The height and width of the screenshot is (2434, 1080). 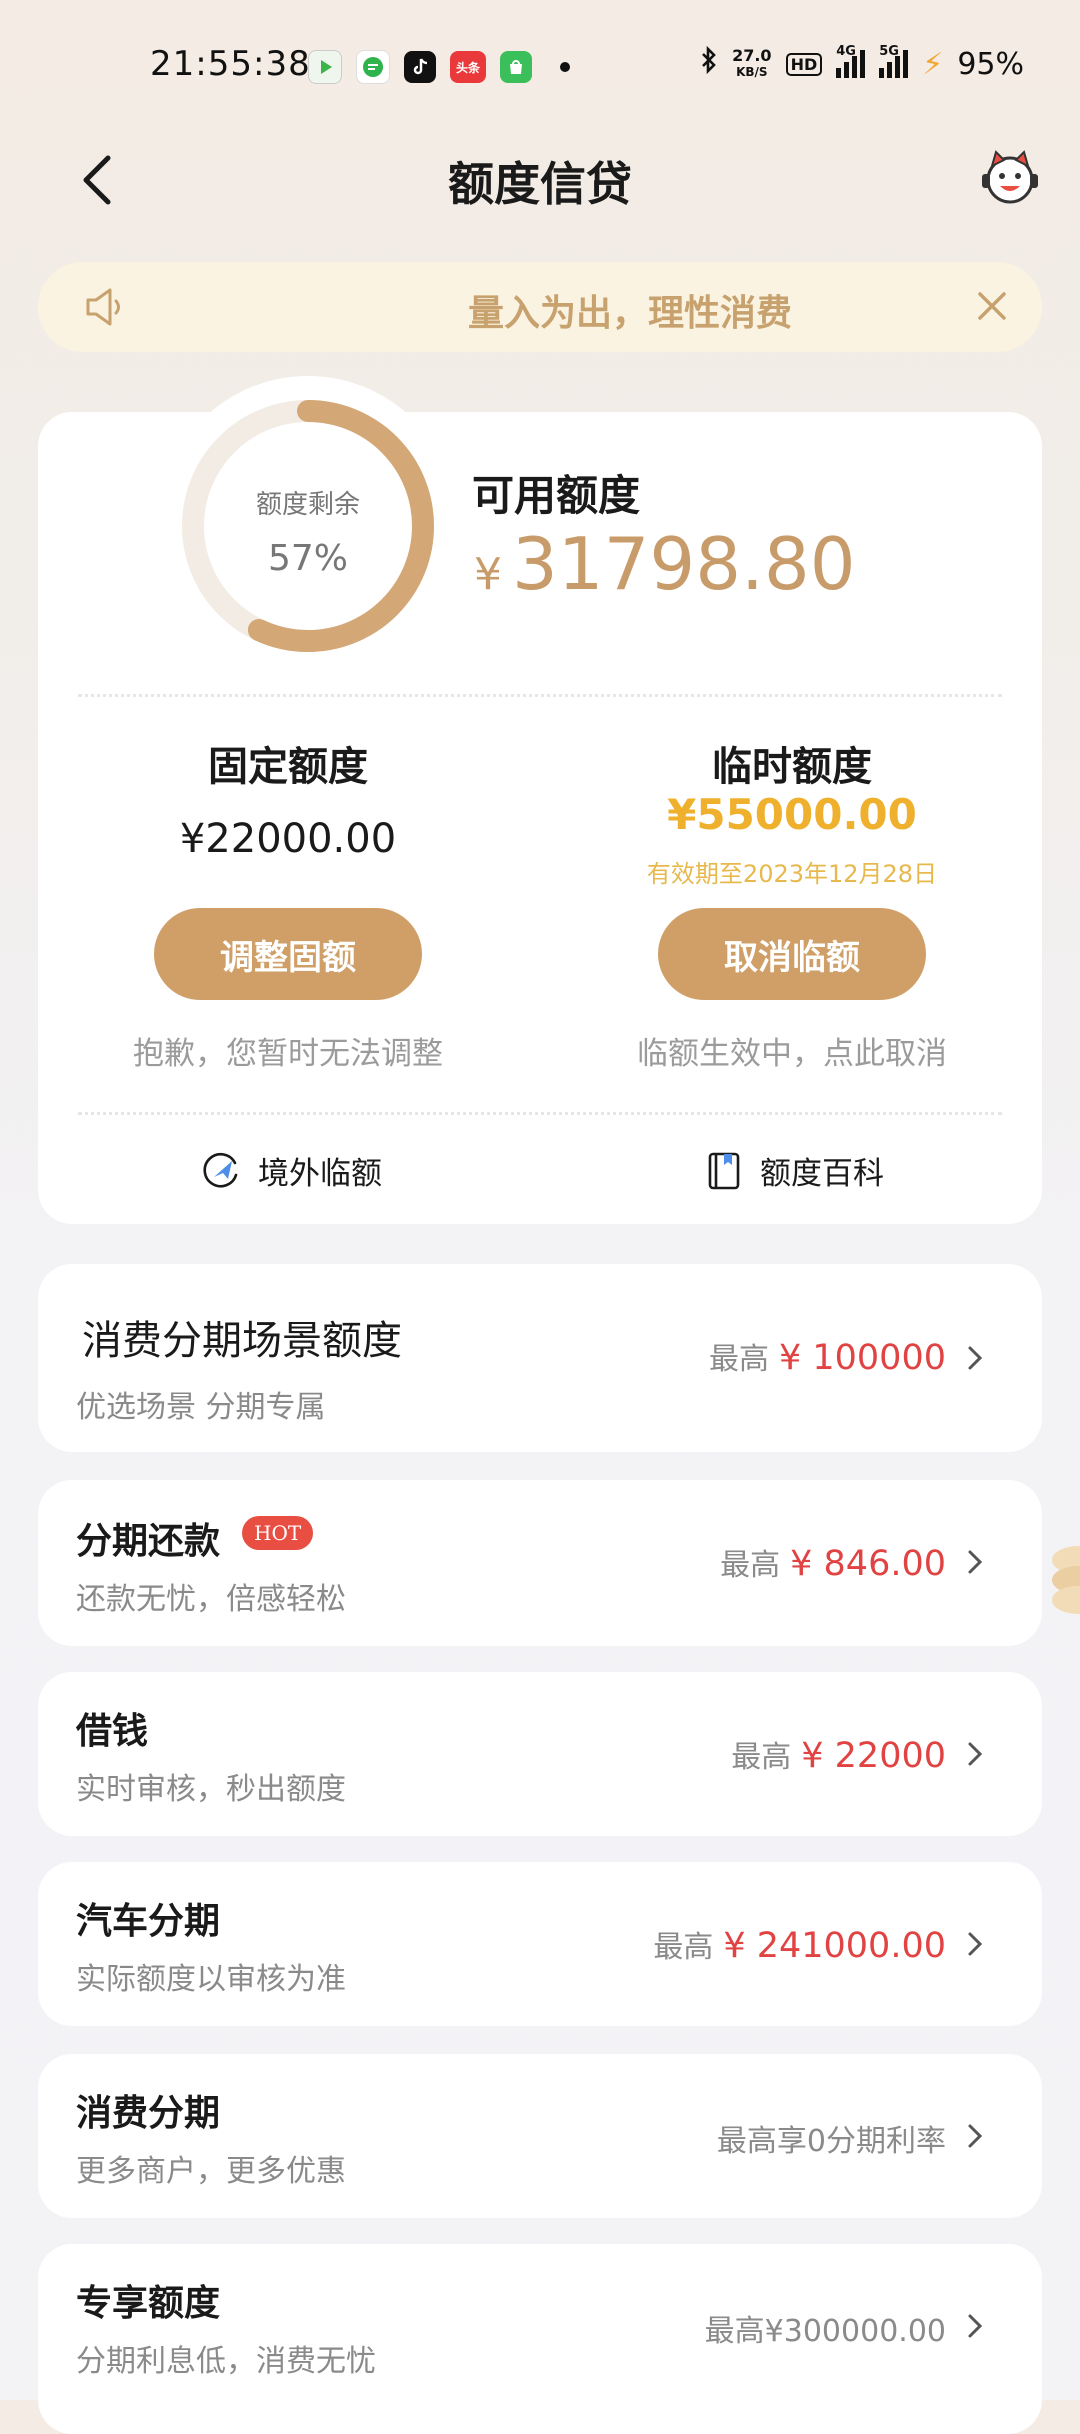 I want to click on list-item-scene-installment: 消费分期场景额度 优选场景 分期专属 最高 ¥ 100000, so click(x=540, y=1358).